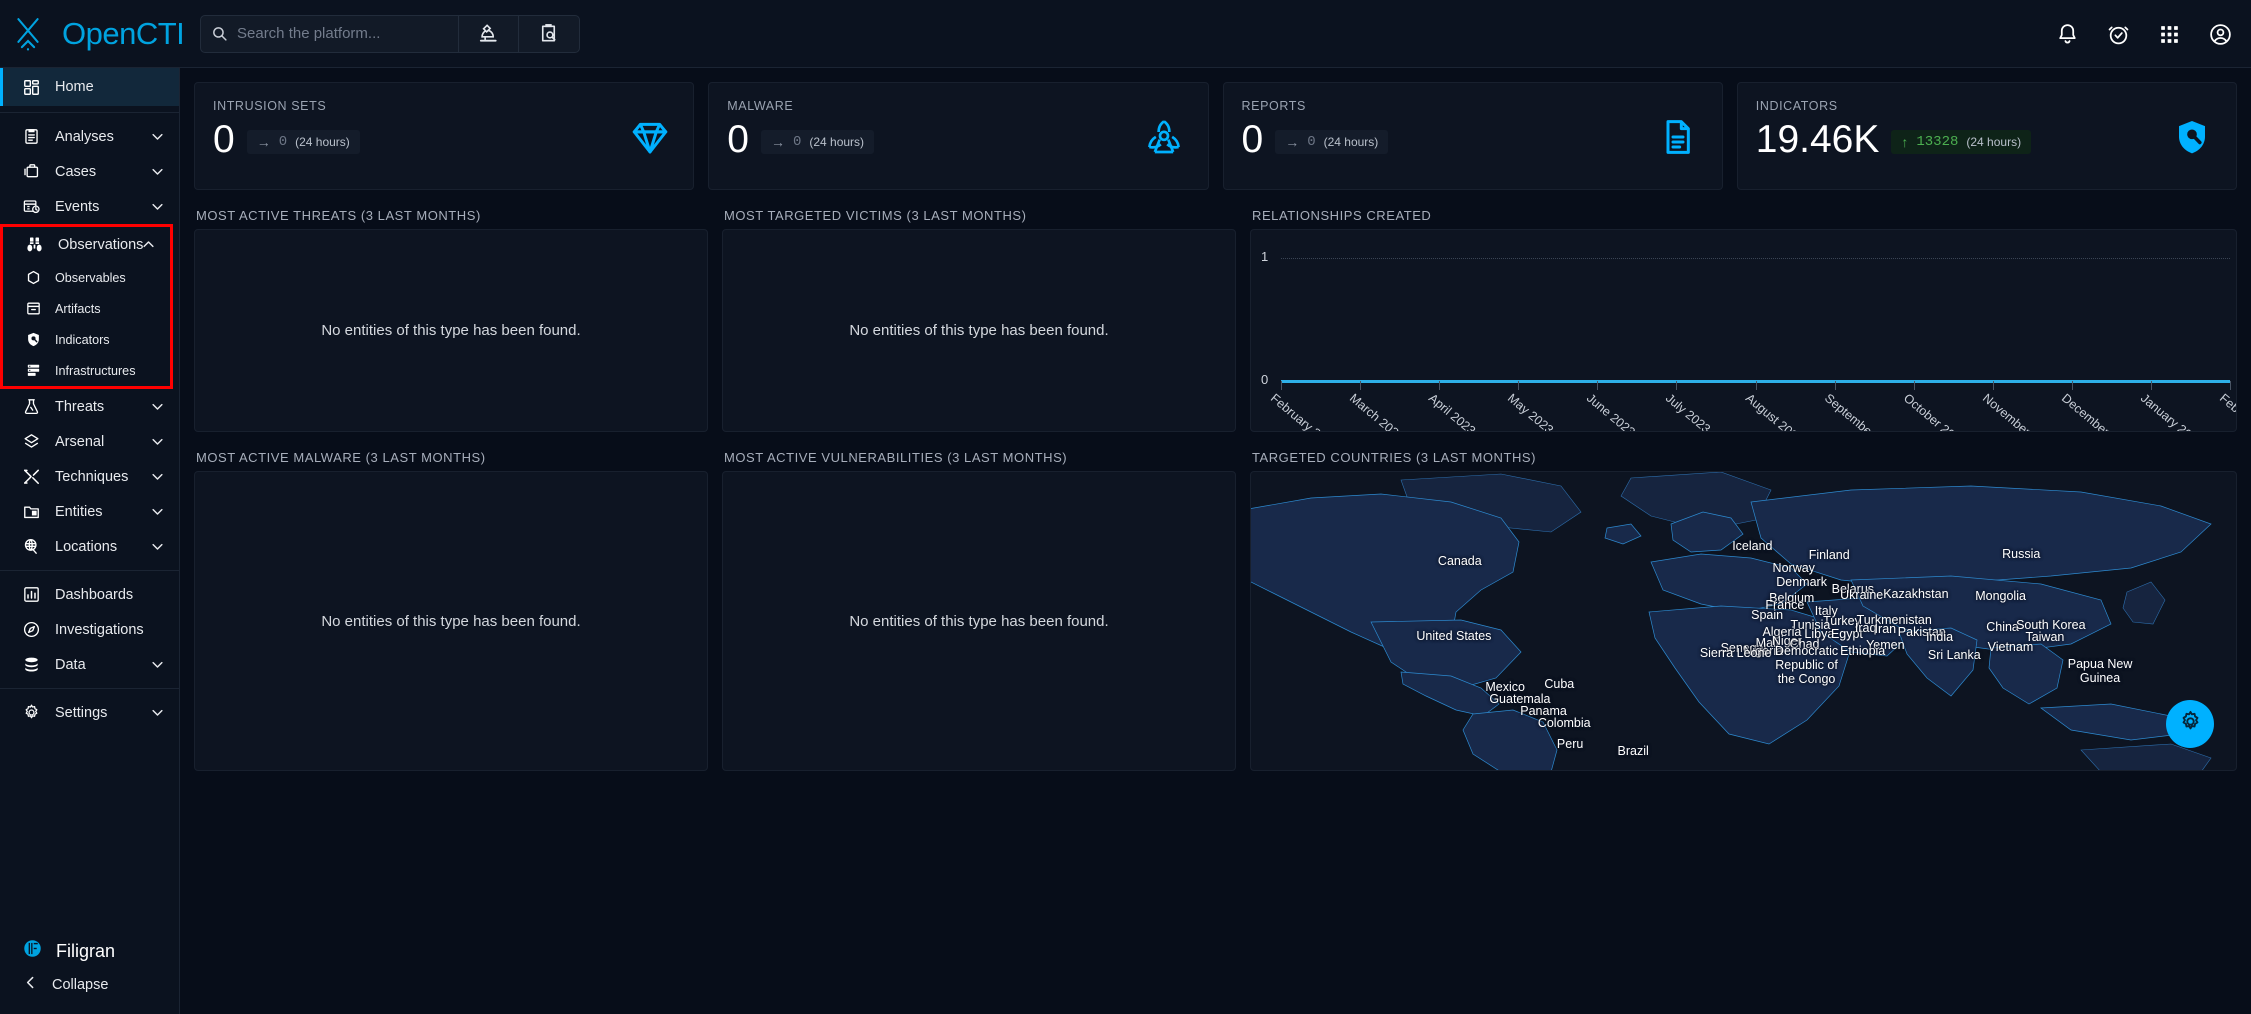 This screenshot has width=2251, height=1014. What do you see at coordinates (1377, 411) in the screenshot?
I see `x-axis-tick-label: March 2023` at bounding box center [1377, 411].